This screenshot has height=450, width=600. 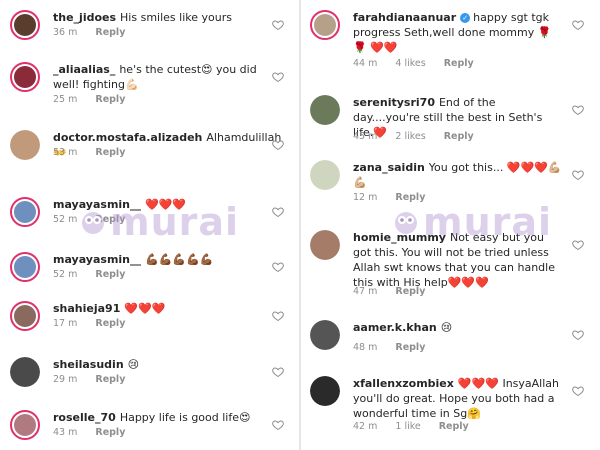 What do you see at coordinates (389, 167) in the screenshot?
I see `comment-username: zana_saidin` at bounding box center [389, 167].